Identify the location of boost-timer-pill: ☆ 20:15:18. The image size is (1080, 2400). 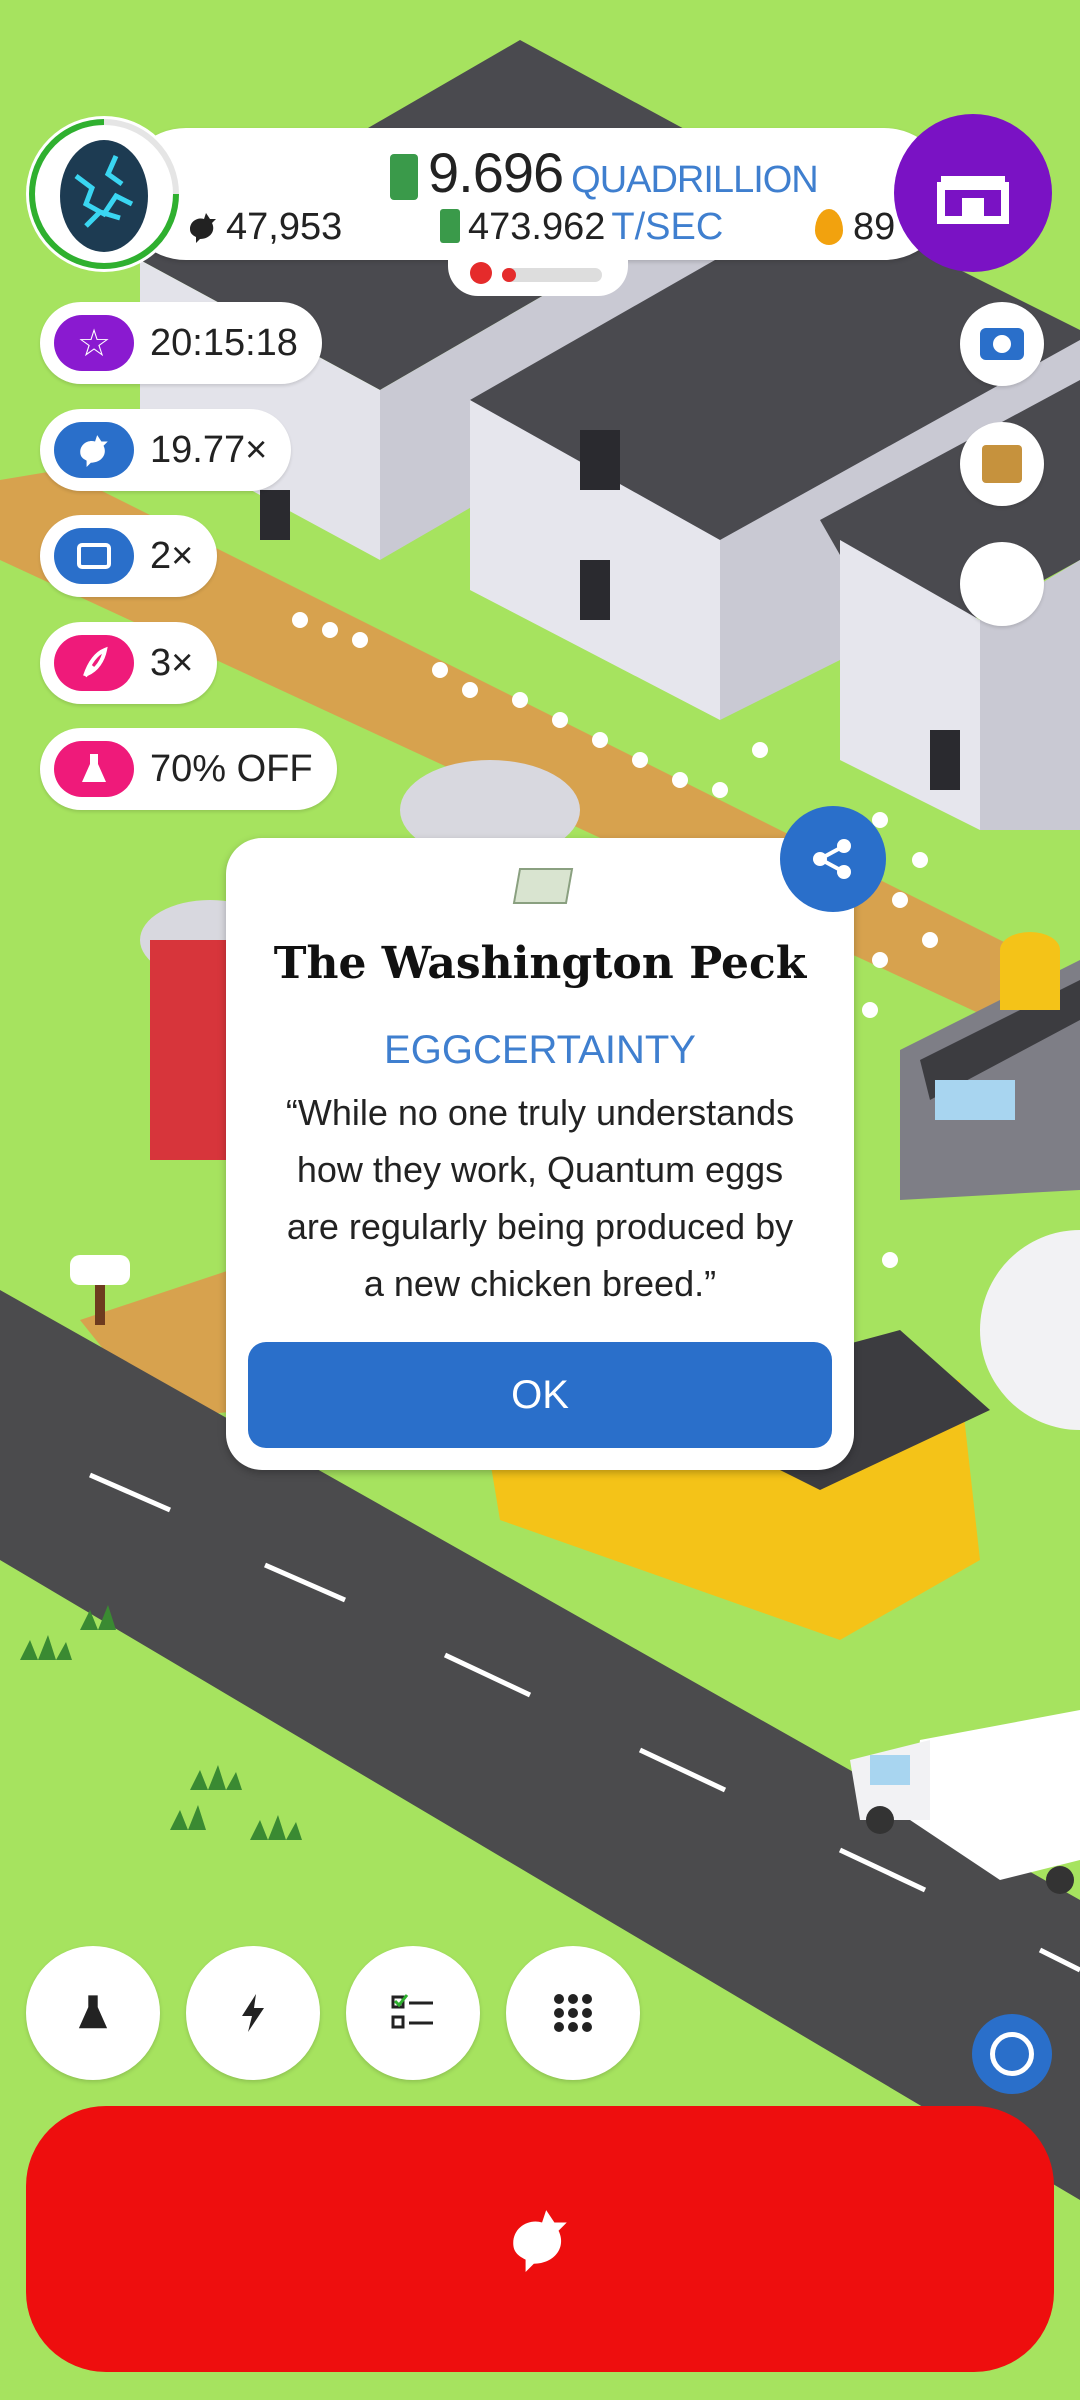
(181, 343).